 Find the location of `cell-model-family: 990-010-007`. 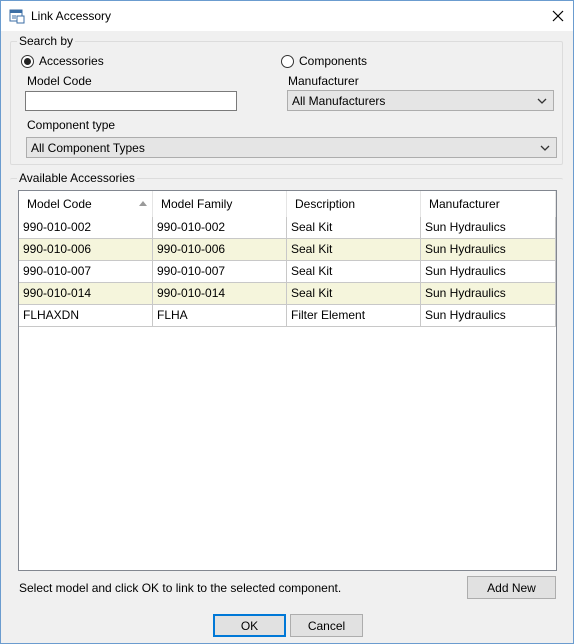

cell-model-family: 990-010-007 is located at coordinates (220, 271).